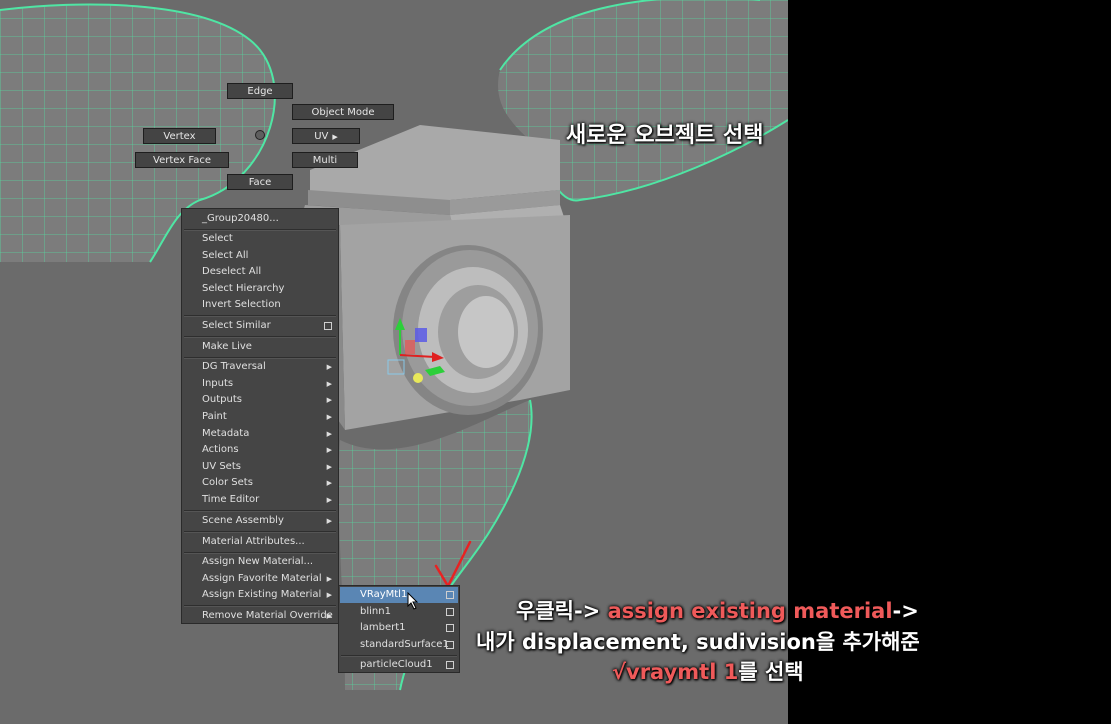 This screenshot has height=724, width=1111. I want to click on menu-item-metadata: Metadata ▶, so click(260, 434).